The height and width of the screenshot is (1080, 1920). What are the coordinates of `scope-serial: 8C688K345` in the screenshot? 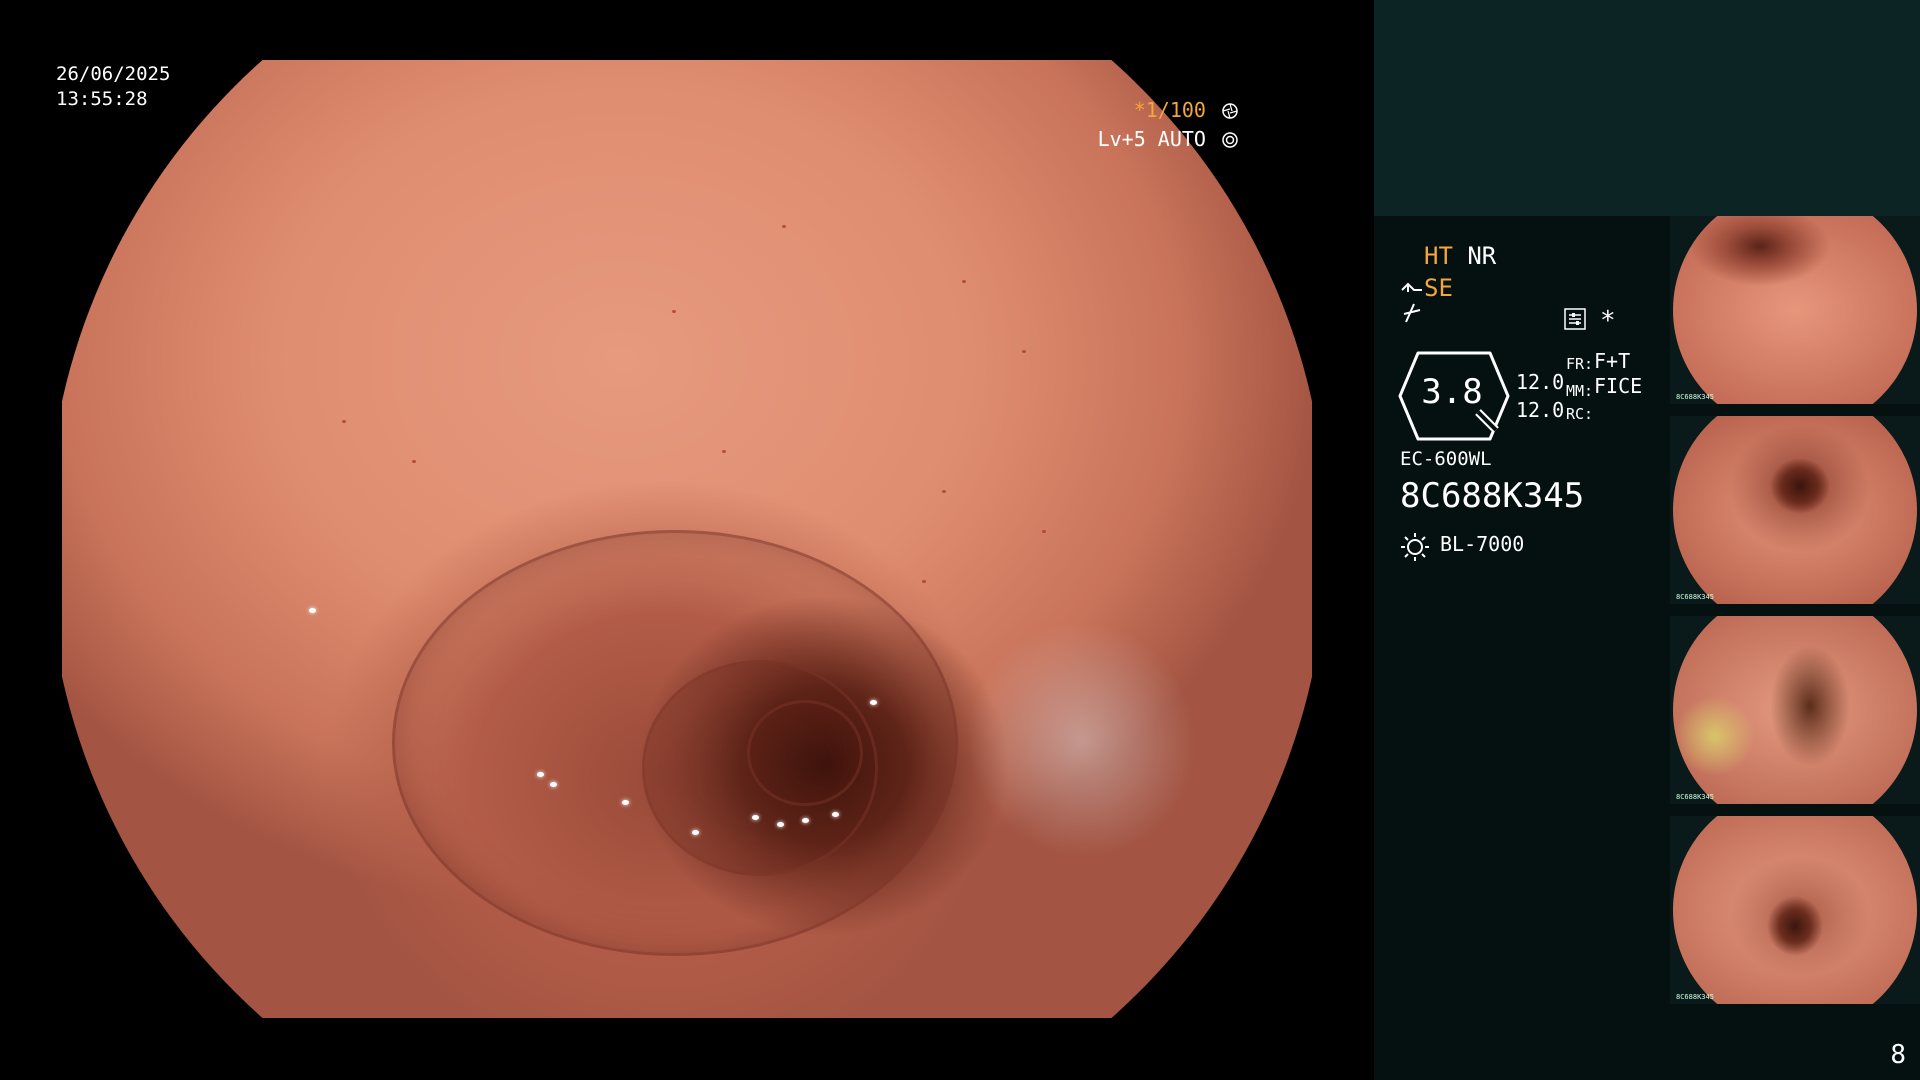 It's located at (1492, 496).